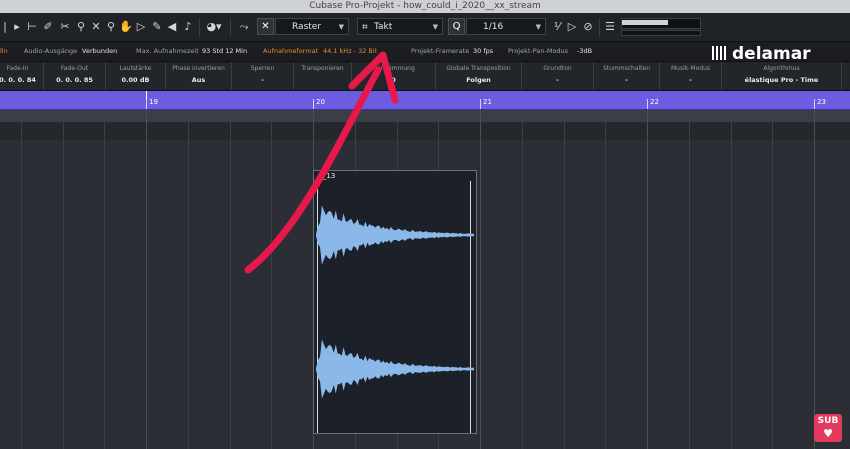 Image resolution: width=850 pixels, height=449 pixels. What do you see at coordinates (661, 33) in the screenshot?
I see `disk-meter` at bounding box center [661, 33].